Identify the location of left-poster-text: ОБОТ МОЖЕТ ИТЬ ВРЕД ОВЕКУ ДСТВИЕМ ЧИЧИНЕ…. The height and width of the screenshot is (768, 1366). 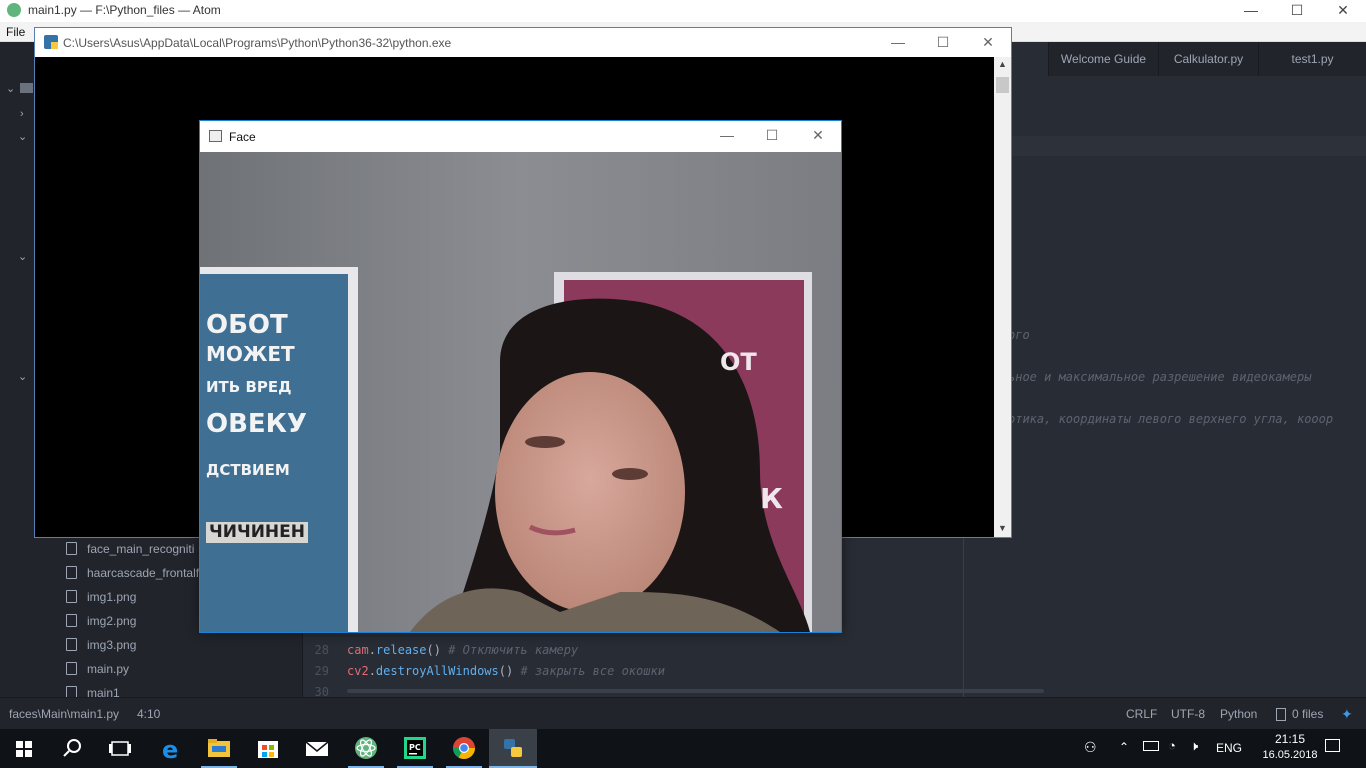
(257, 426).